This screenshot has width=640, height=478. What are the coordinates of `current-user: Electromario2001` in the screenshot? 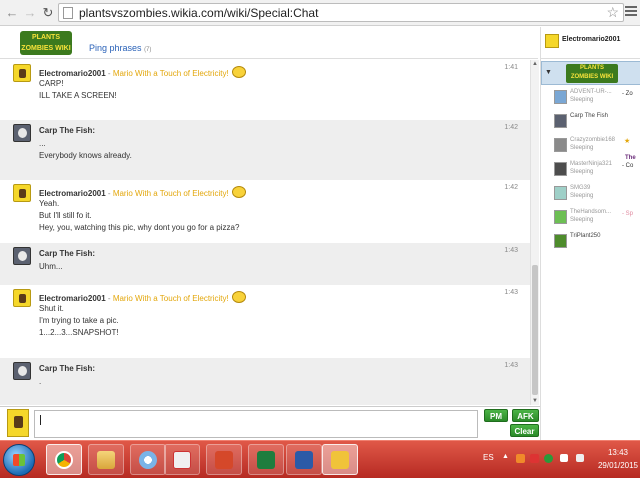 It's located at (590, 43).